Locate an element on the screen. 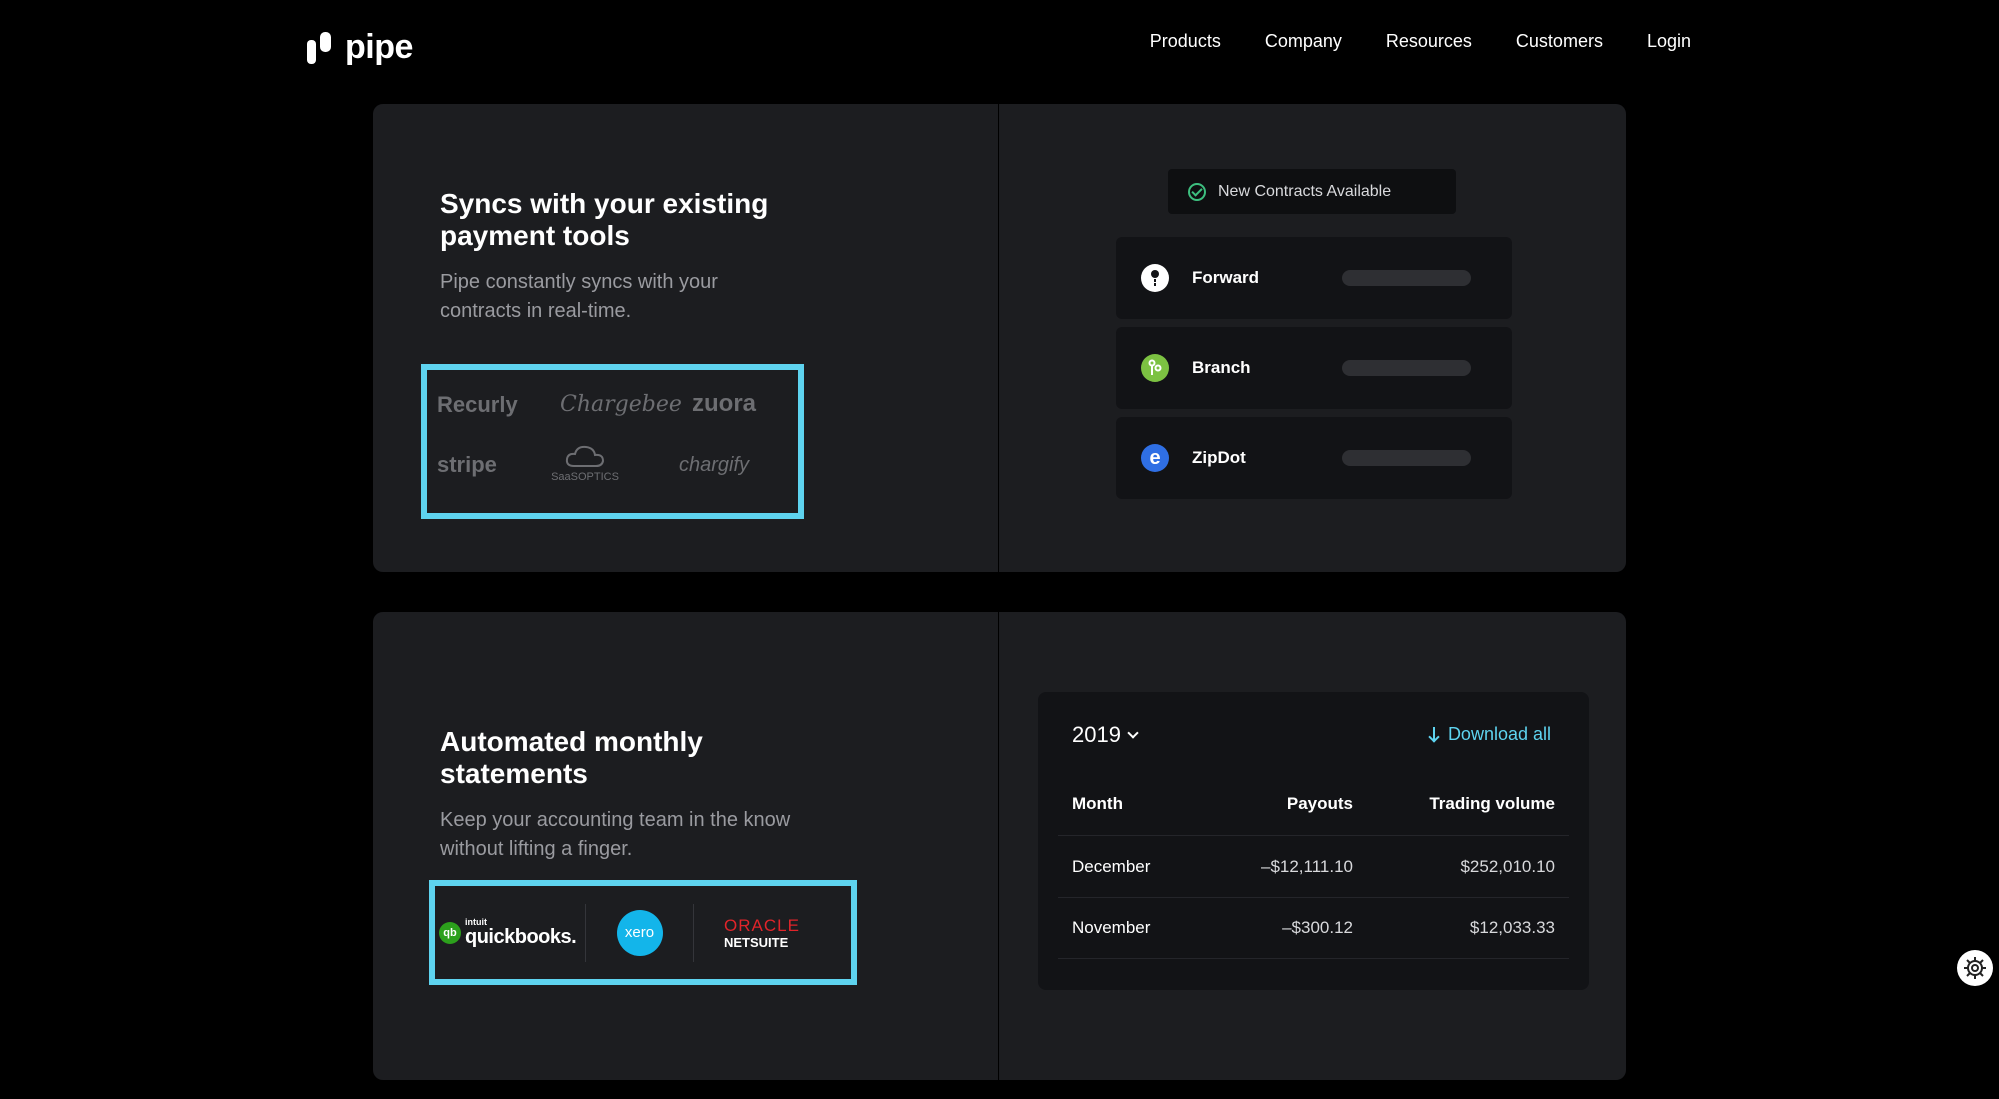 The height and width of the screenshot is (1099, 1999). contract-item-zipdot: e ZipDot is located at coordinates (1314, 458).